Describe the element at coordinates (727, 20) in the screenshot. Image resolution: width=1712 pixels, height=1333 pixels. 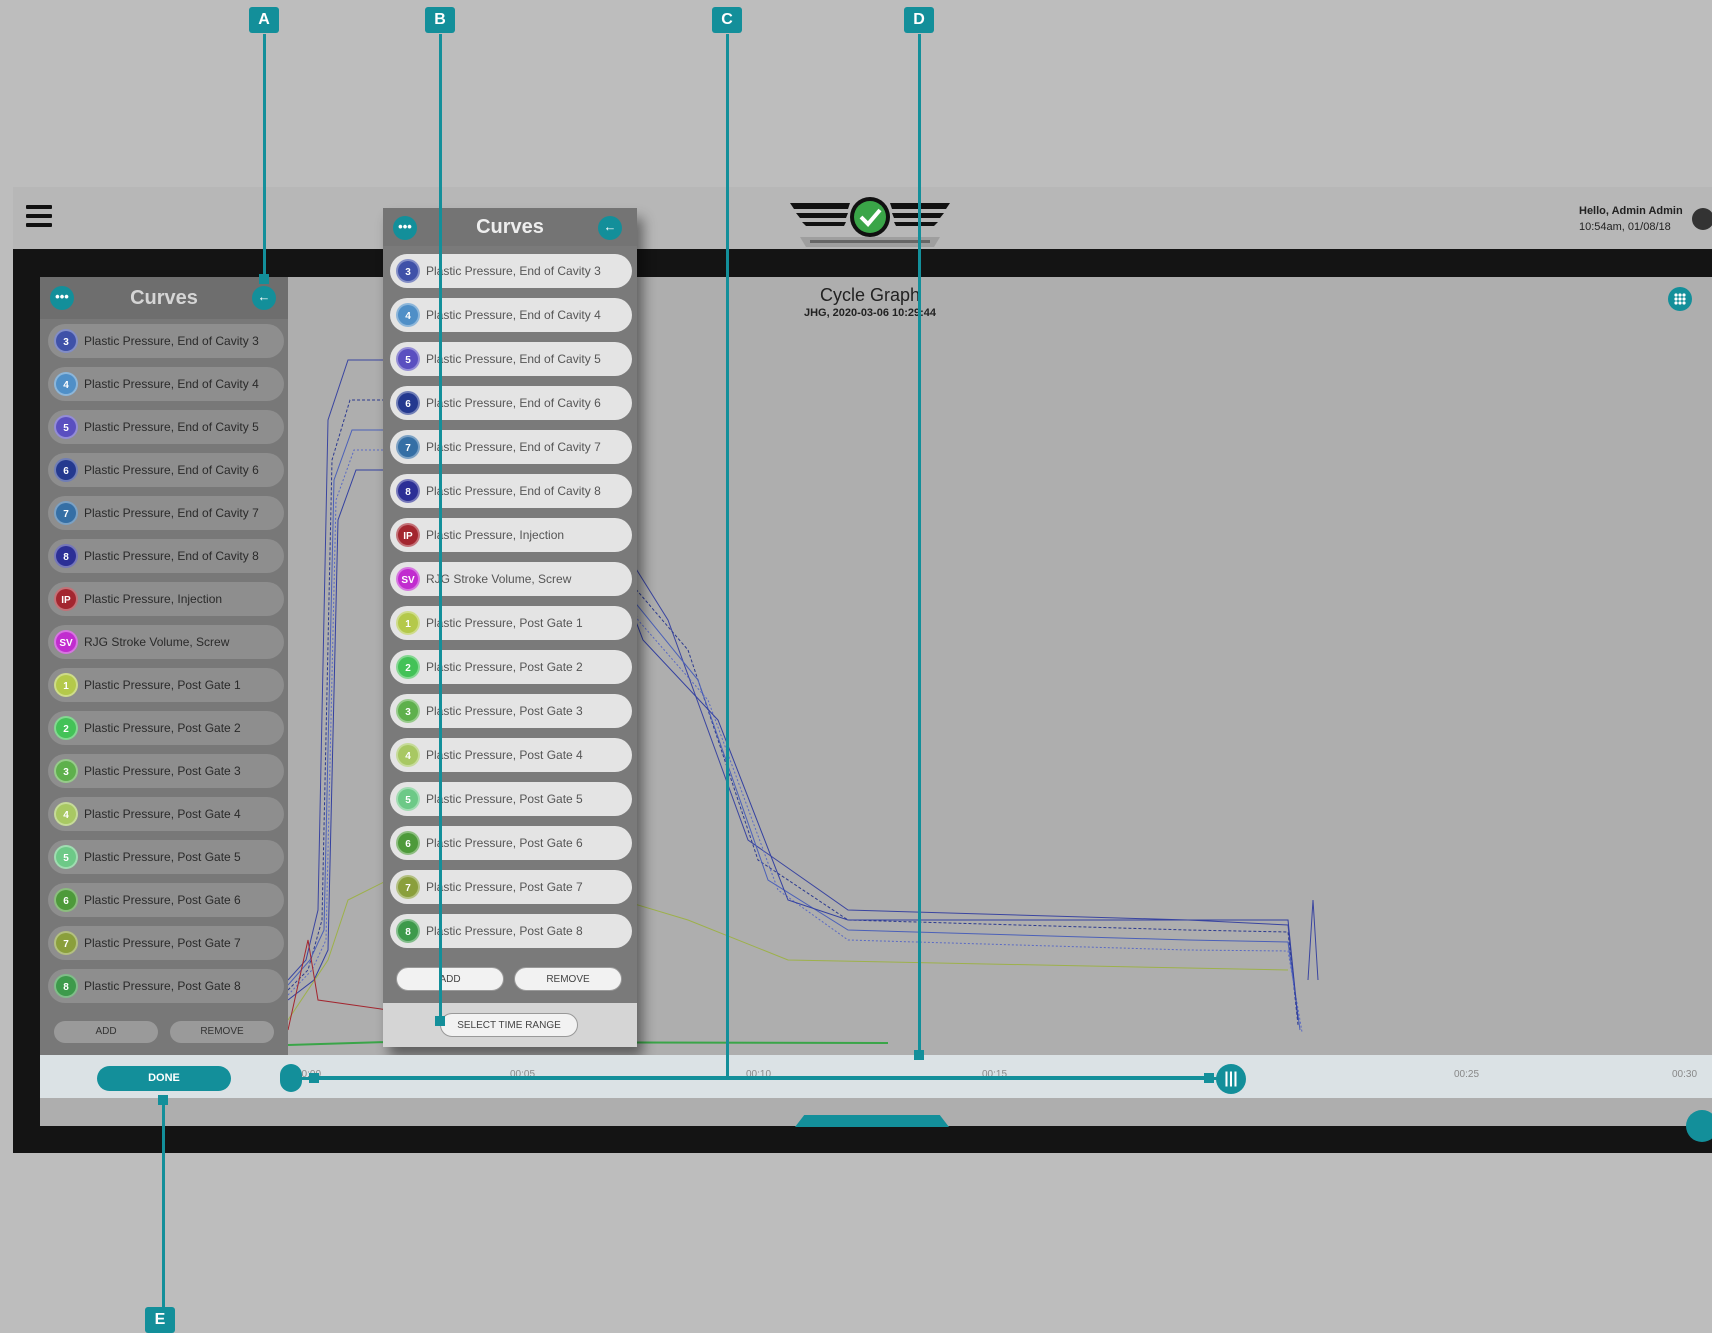
I see `callout-c: C` at that location.